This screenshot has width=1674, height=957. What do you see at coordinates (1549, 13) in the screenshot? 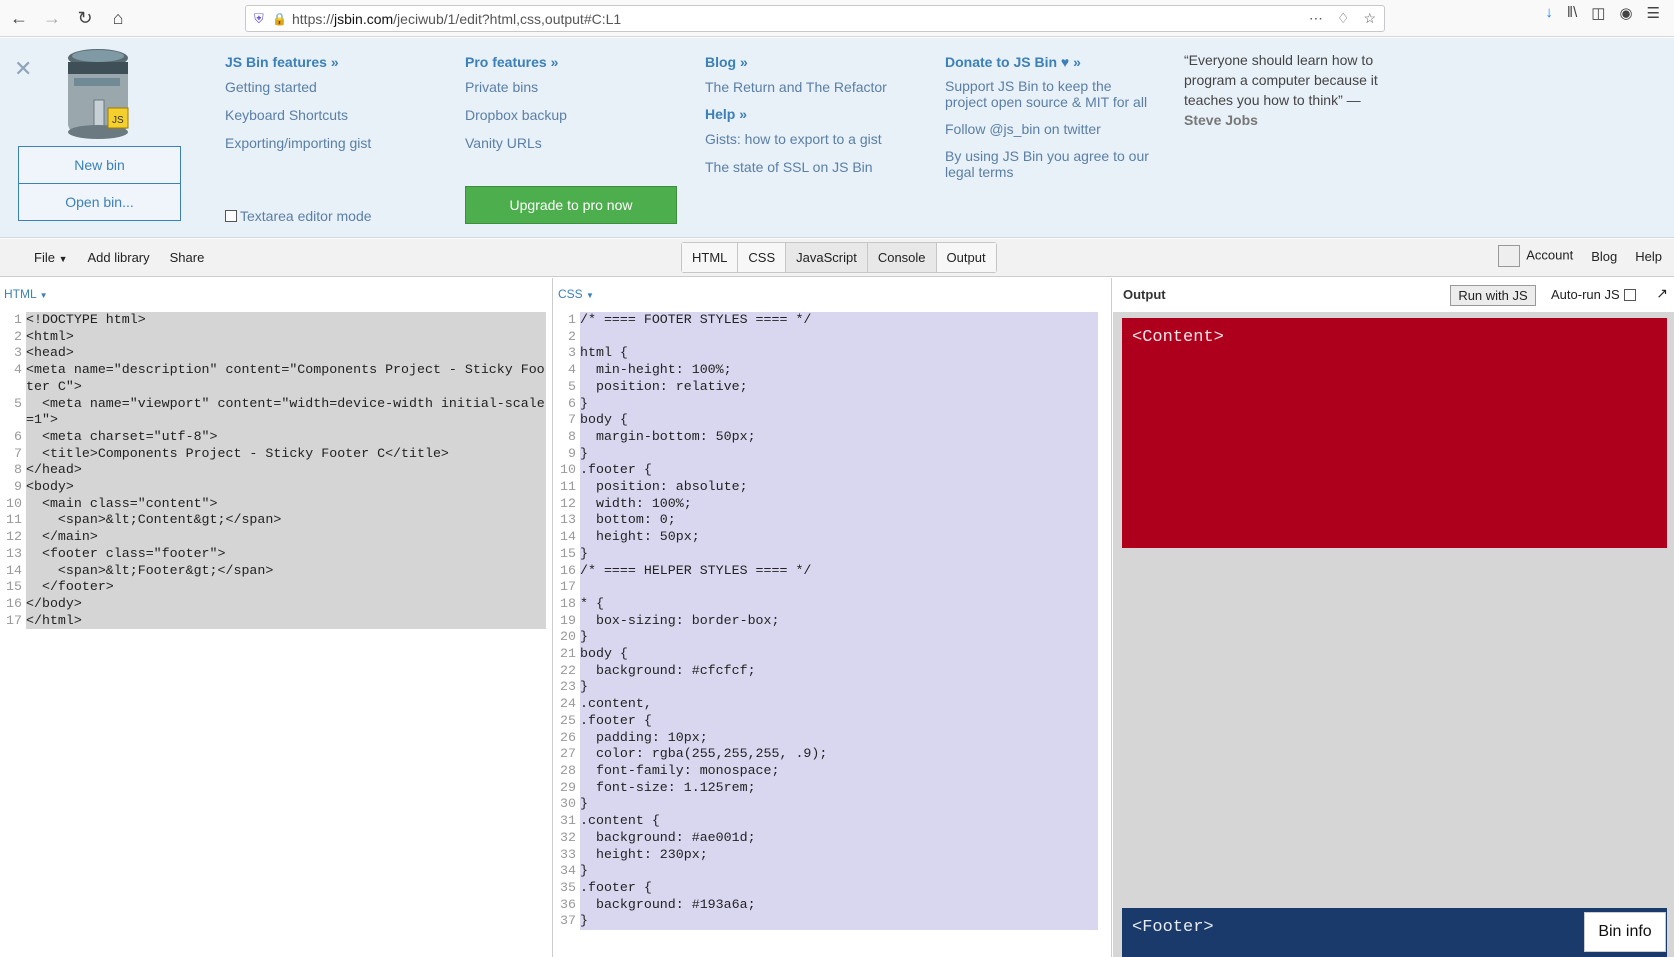
I see `download-icon: ↓` at bounding box center [1549, 13].